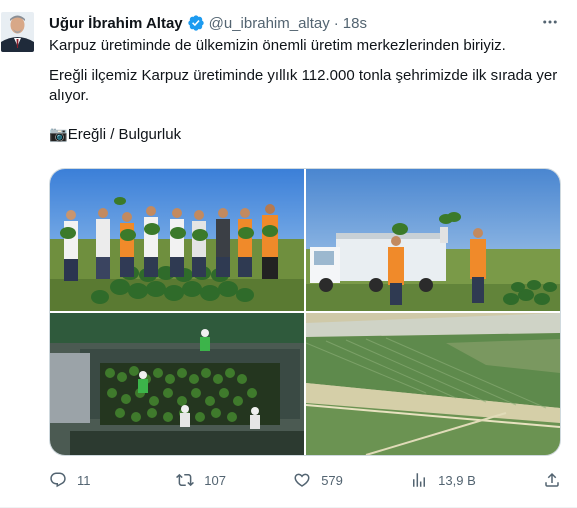 This screenshot has width=577, height=508. What do you see at coordinates (355, 23) in the screenshot?
I see `timestamp: 18s` at bounding box center [355, 23].